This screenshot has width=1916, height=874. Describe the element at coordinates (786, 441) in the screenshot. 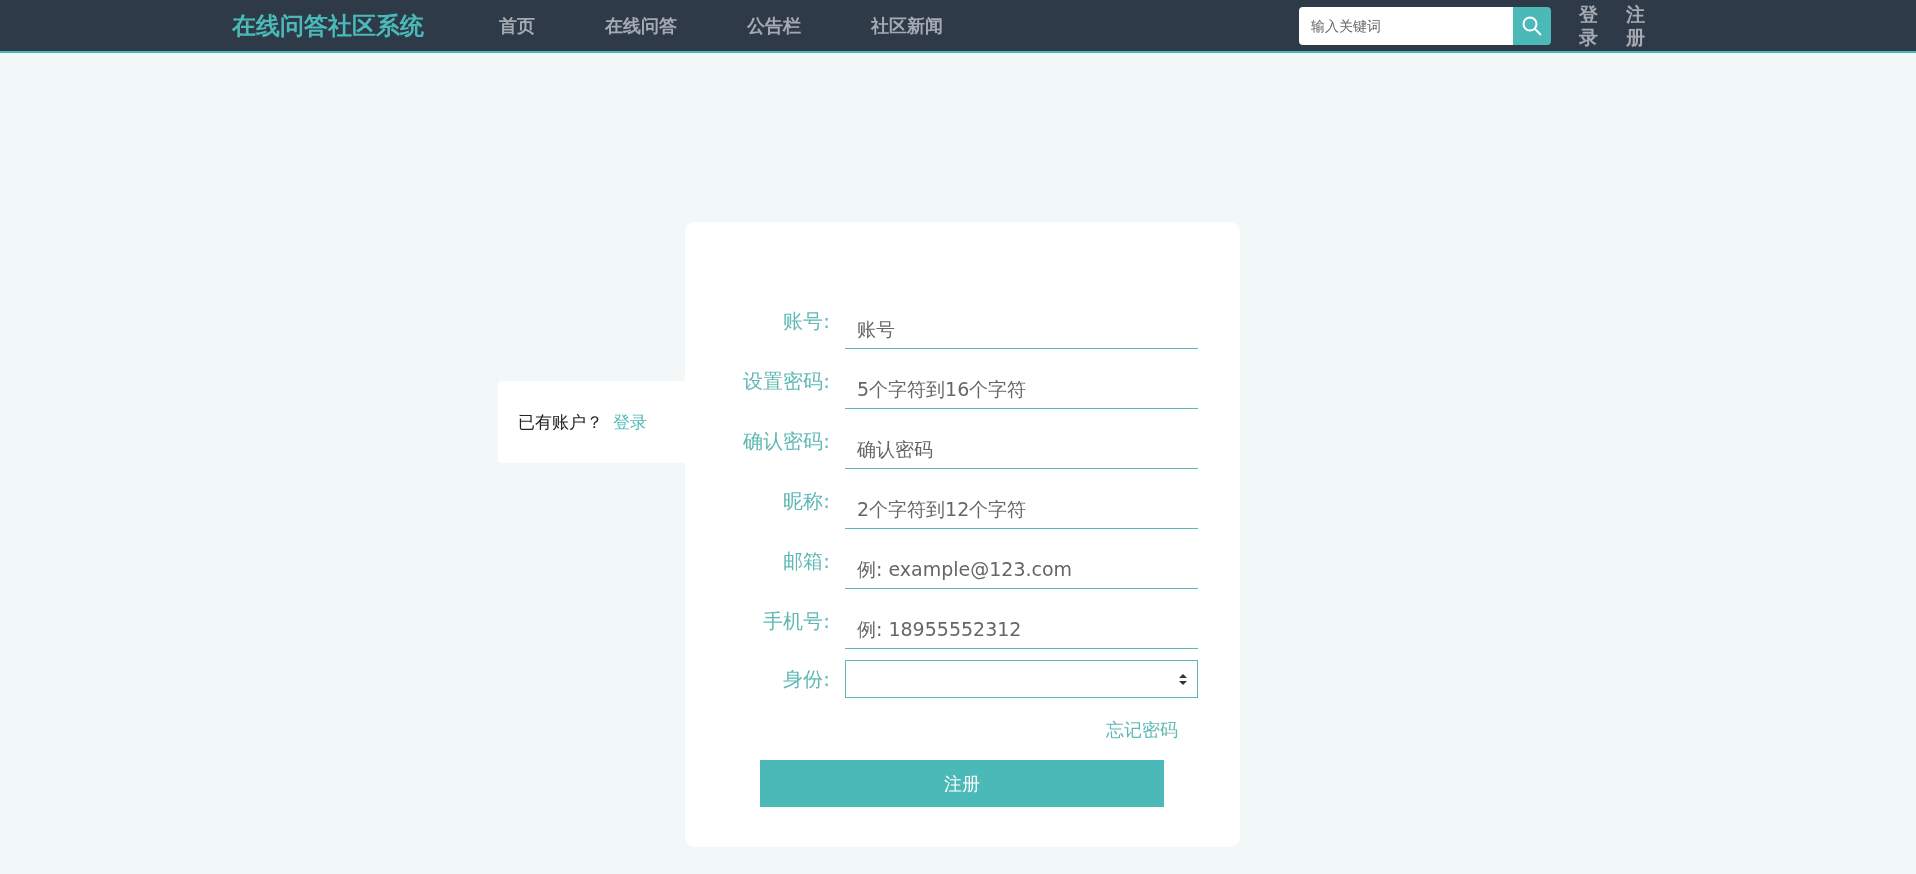

I see `field-label: 确认密码:` at that location.